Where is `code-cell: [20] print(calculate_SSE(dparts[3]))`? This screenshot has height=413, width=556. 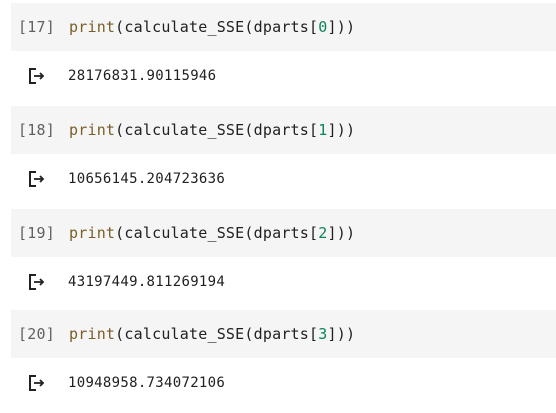 code-cell: [20] print(calculate_SSE(dparts[3])) is located at coordinates (283, 334).